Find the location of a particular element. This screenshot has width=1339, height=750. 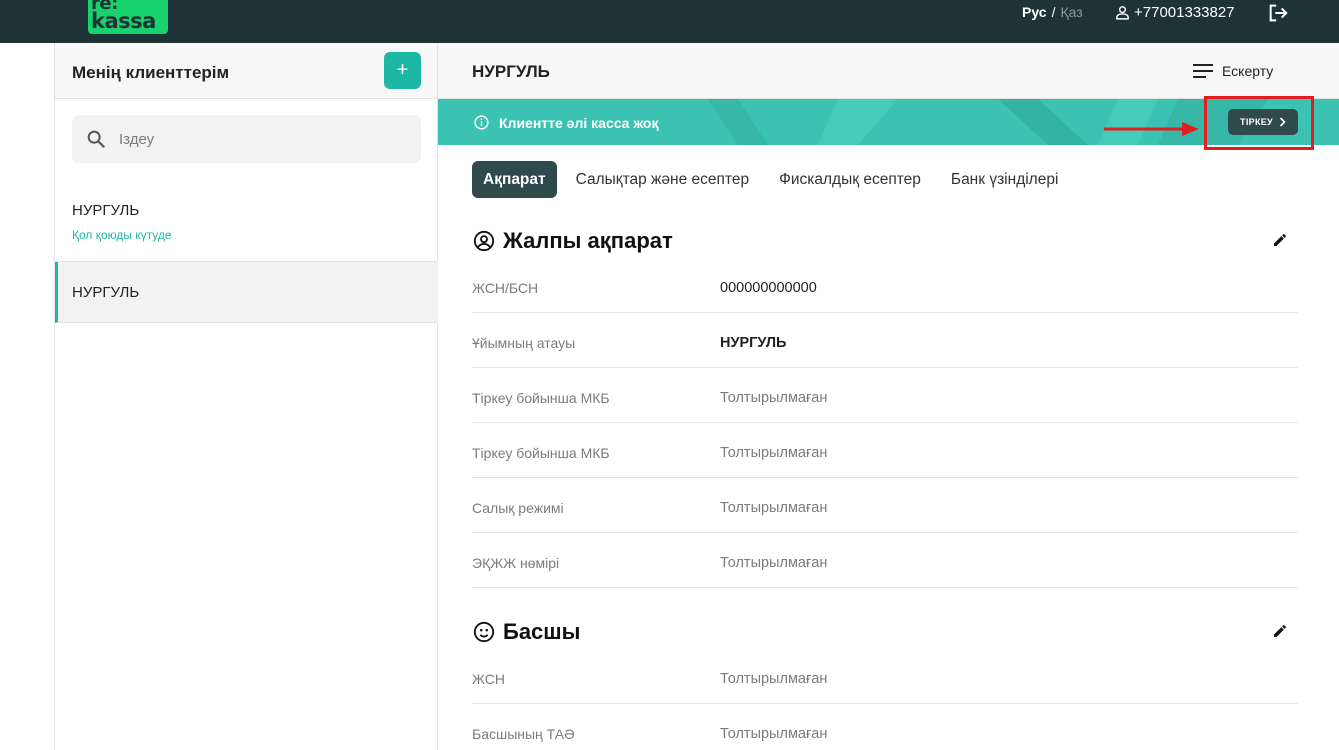

client-list-item-selected: НУРГУЛЬ is located at coordinates (246, 292).